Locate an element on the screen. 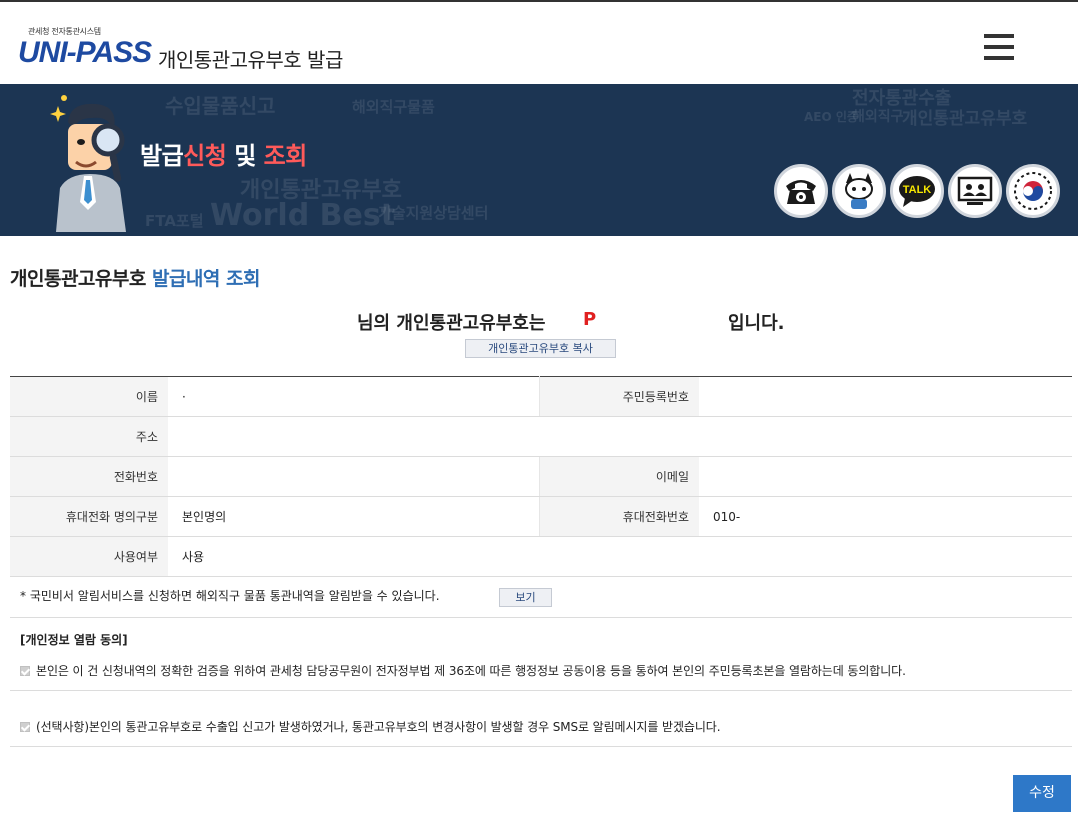 The height and width of the screenshot is (822, 1078). inspector-character-illustration is located at coordinates (88, 163).